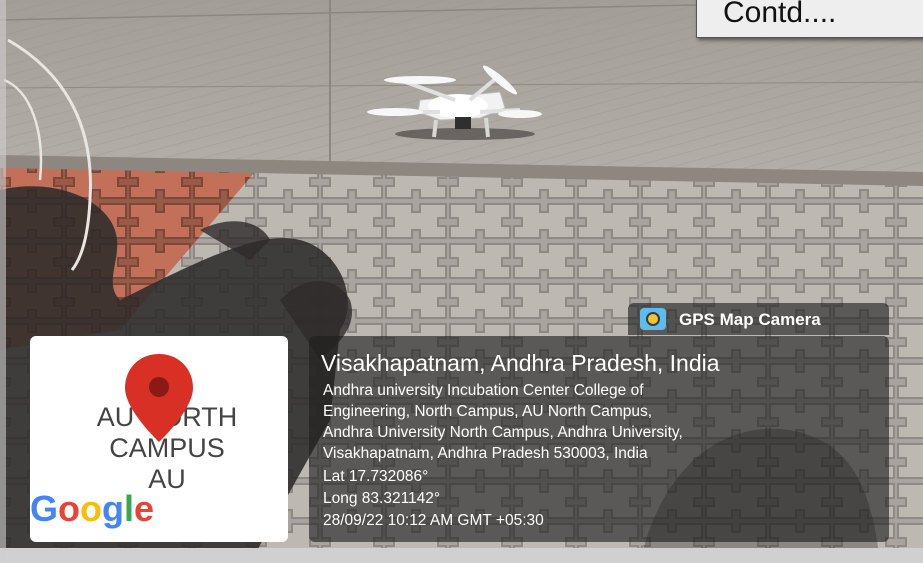 The image size is (923, 563). I want to click on google-letter: g, so click(113, 508).